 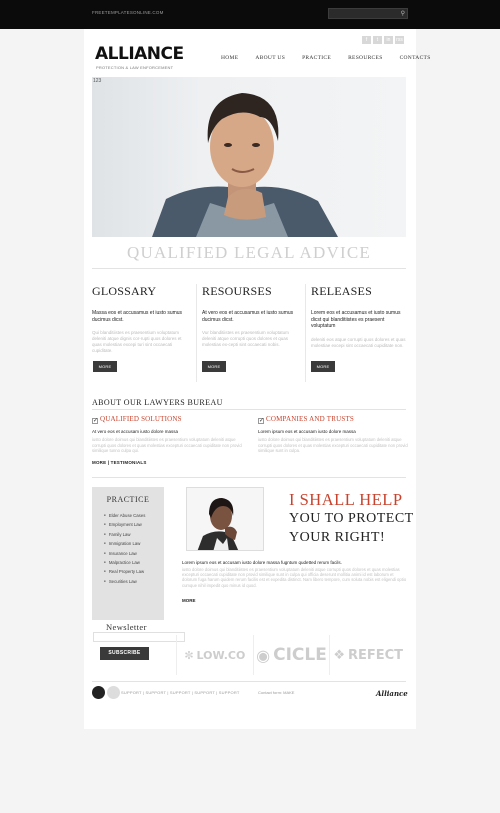 What do you see at coordinates (263, 655) in the screenshot?
I see `circle-logo-icon: ◉` at bounding box center [263, 655].